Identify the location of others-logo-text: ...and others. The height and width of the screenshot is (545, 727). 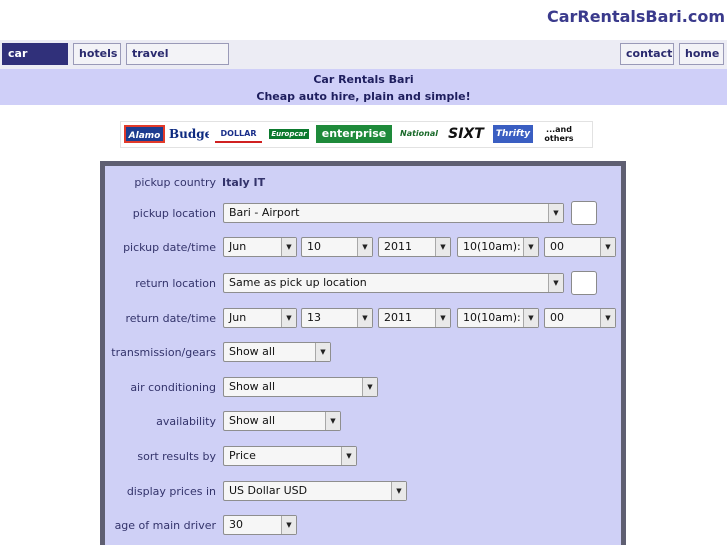
(559, 134).